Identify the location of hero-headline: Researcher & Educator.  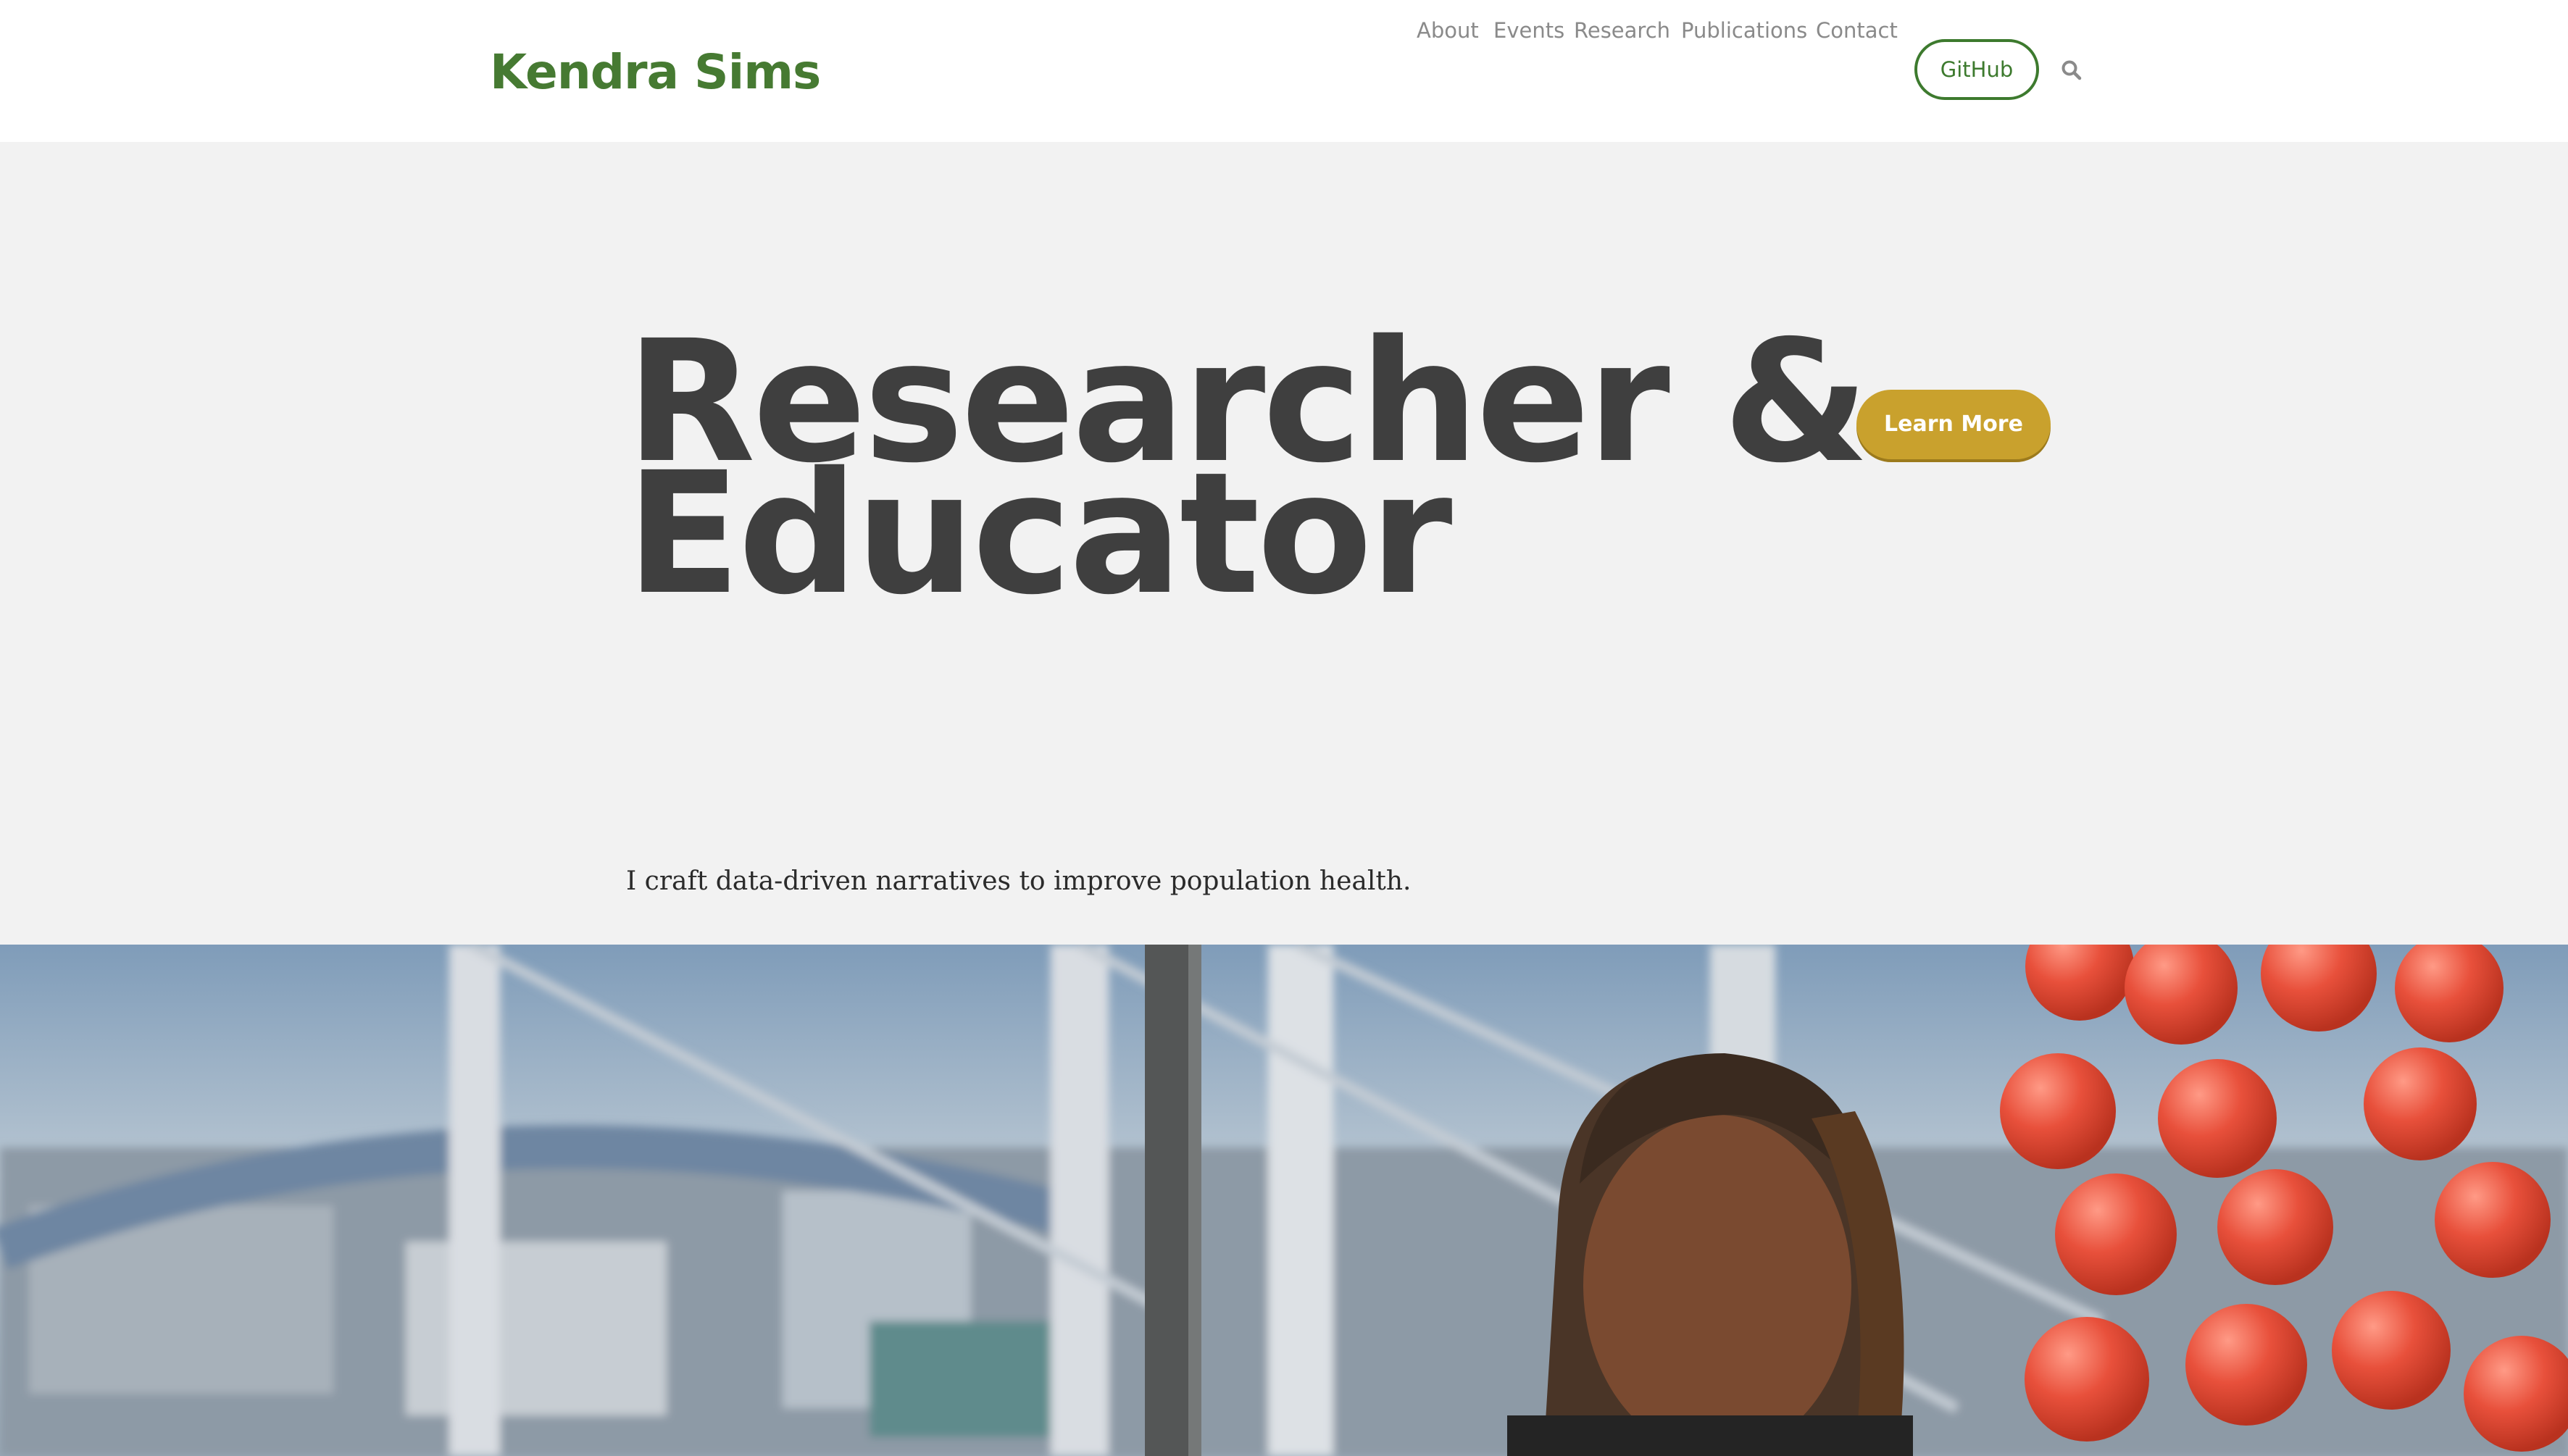
(1247, 468).